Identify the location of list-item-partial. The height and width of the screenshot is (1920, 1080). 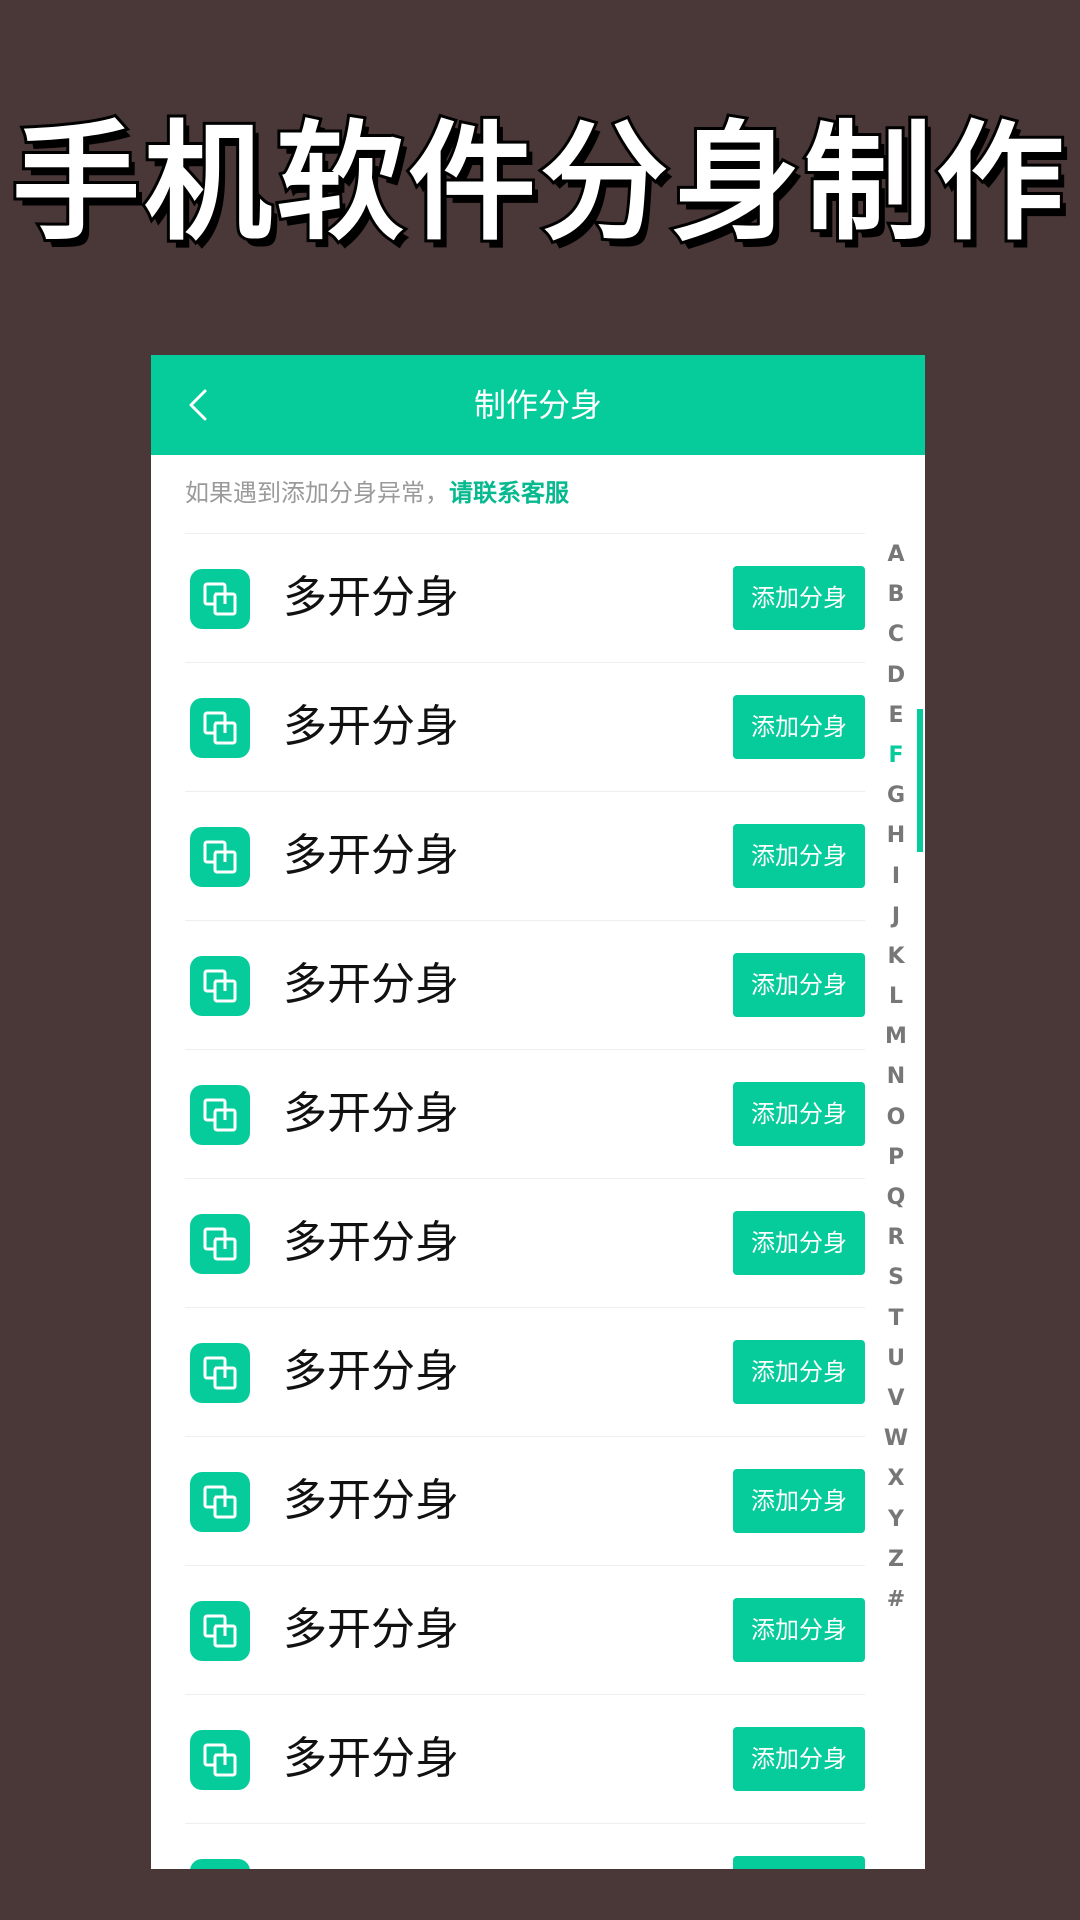
(525, 1846).